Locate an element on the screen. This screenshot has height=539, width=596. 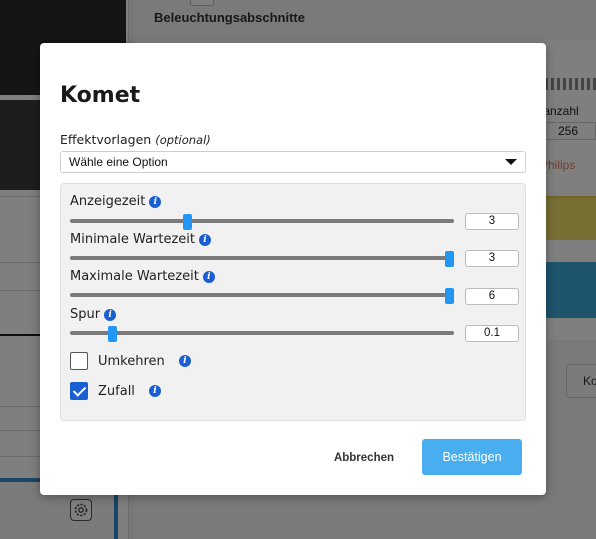
min-wait-slider is located at coordinates (262, 259).